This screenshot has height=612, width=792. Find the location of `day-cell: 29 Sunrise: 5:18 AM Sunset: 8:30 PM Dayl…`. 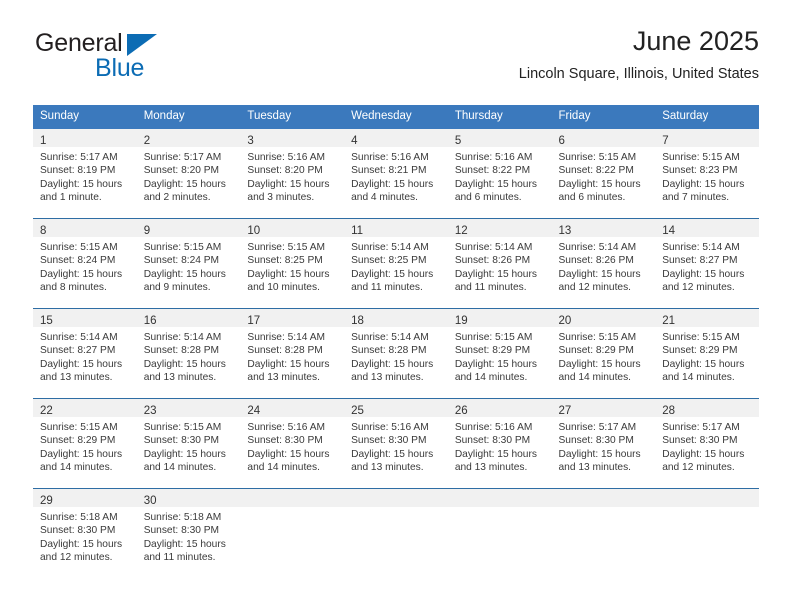

day-cell: 29 Sunrise: 5:18 AM Sunset: 8:30 PM Dayl… is located at coordinates (85, 533).